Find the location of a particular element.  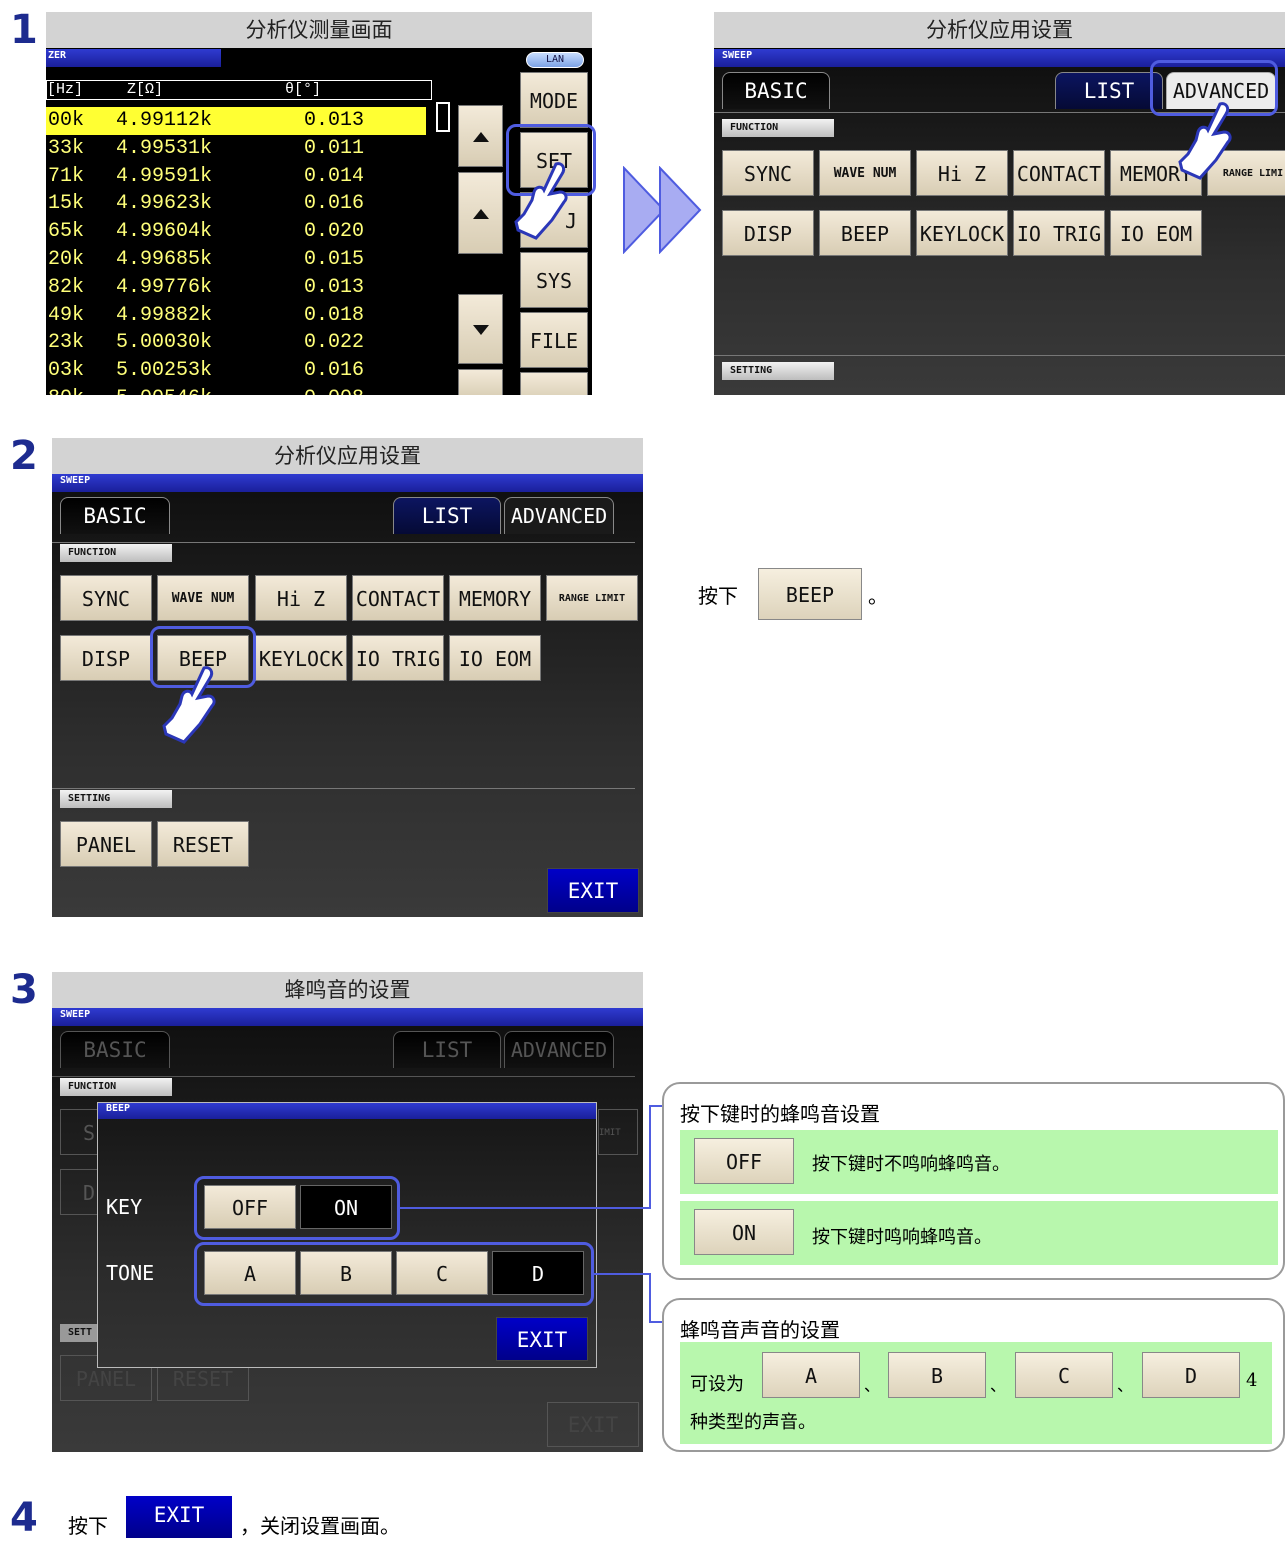

mode-bar: SWEEP is located at coordinates (347, 483).